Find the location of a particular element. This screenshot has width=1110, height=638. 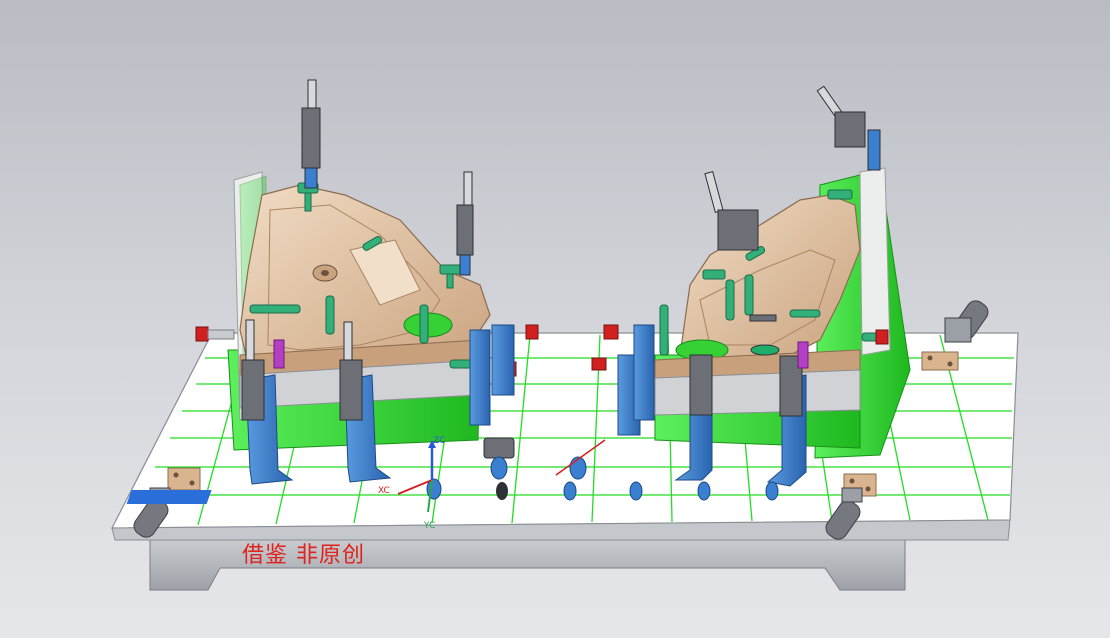

watermark-text: 借鉴 非原创 is located at coordinates (303, 555).